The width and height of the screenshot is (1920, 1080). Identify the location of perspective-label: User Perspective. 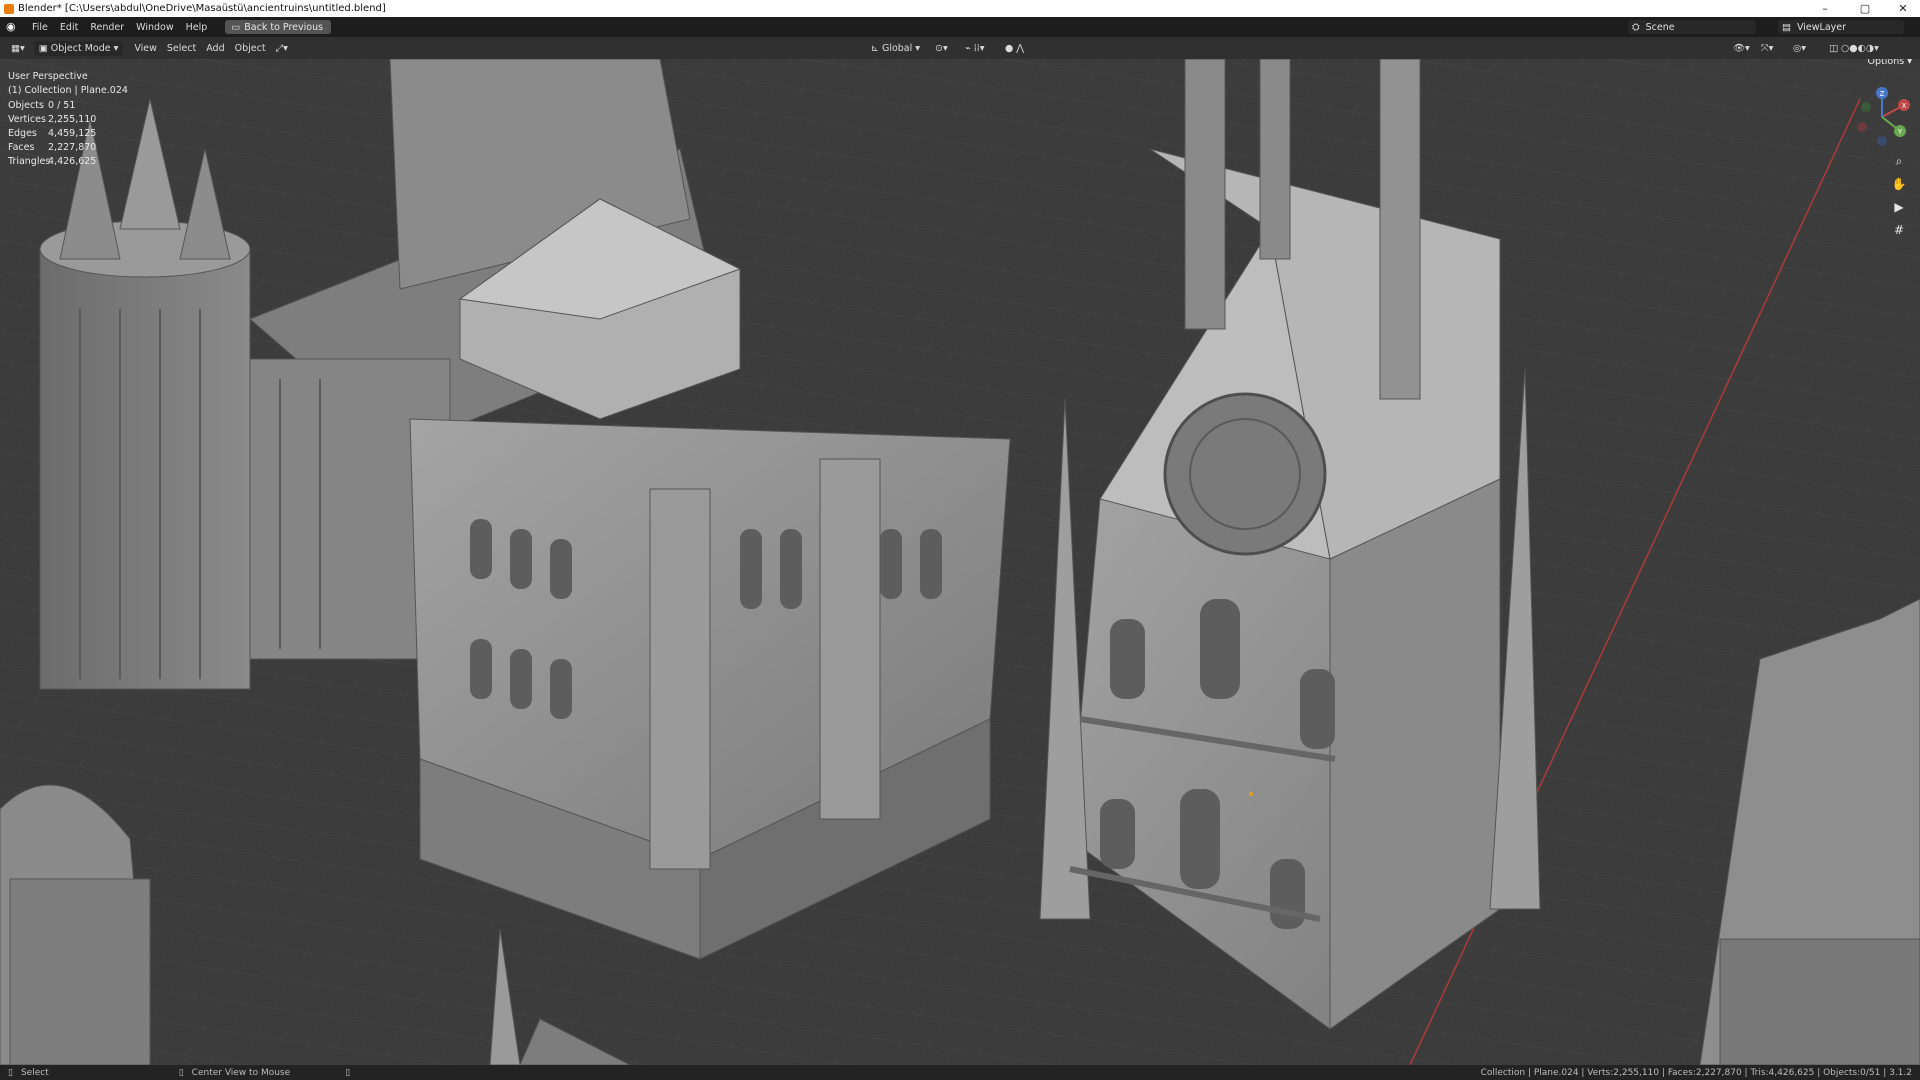
(48, 76).